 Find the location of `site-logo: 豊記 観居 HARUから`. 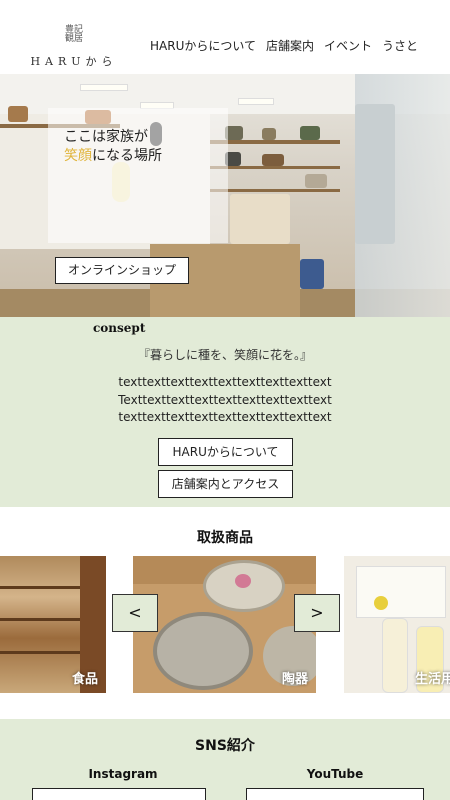

site-logo: 豊記 観居 HARUから is located at coordinates (74, 47).